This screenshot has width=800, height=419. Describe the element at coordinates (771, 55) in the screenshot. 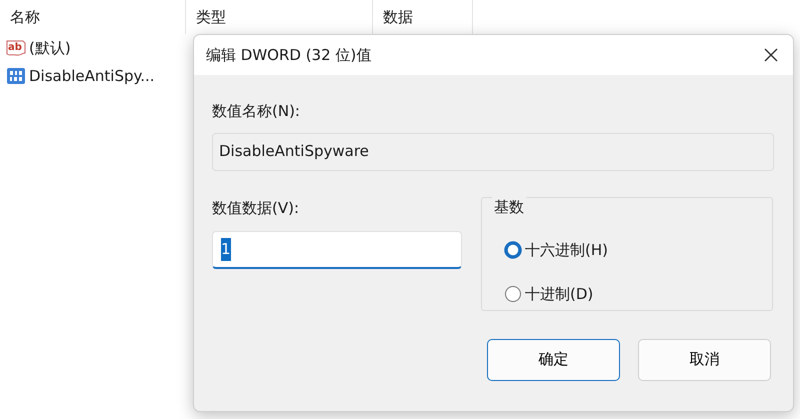

I see `close-icon` at that location.